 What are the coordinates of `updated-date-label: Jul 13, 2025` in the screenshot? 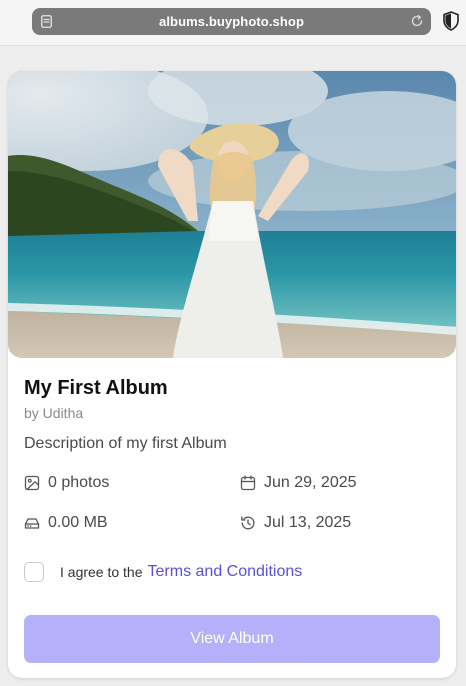 It's located at (308, 522).